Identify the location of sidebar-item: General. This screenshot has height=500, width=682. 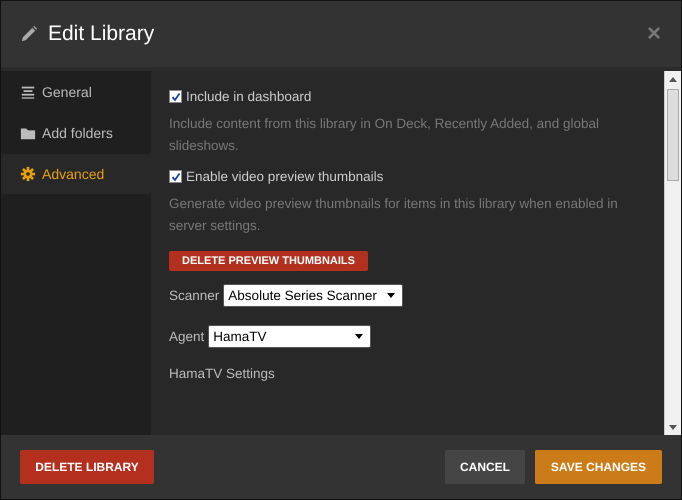
(76, 92).